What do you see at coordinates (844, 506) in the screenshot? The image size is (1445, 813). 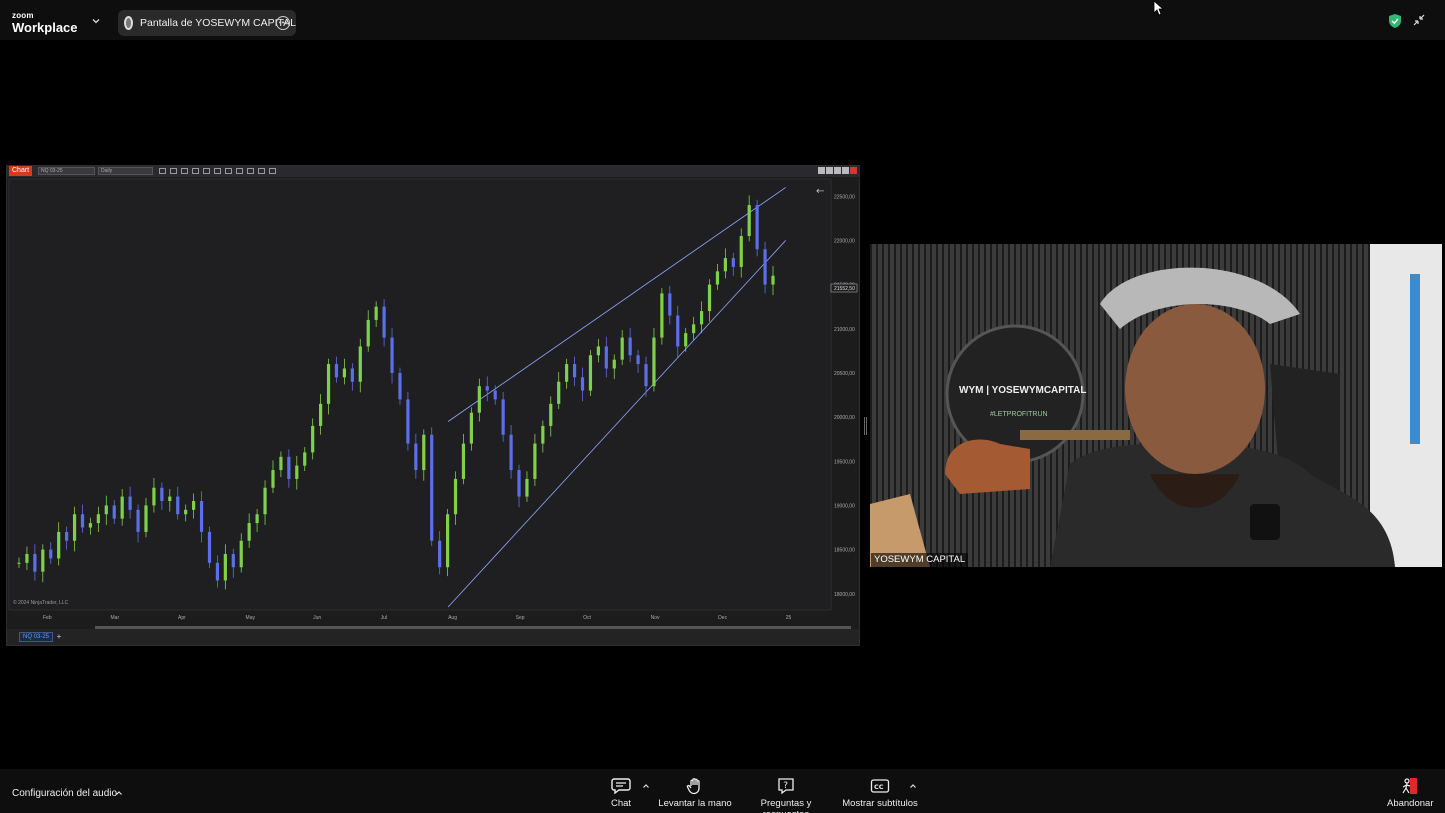 I see `y-tick-label: 19000,00` at bounding box center [844, 506].